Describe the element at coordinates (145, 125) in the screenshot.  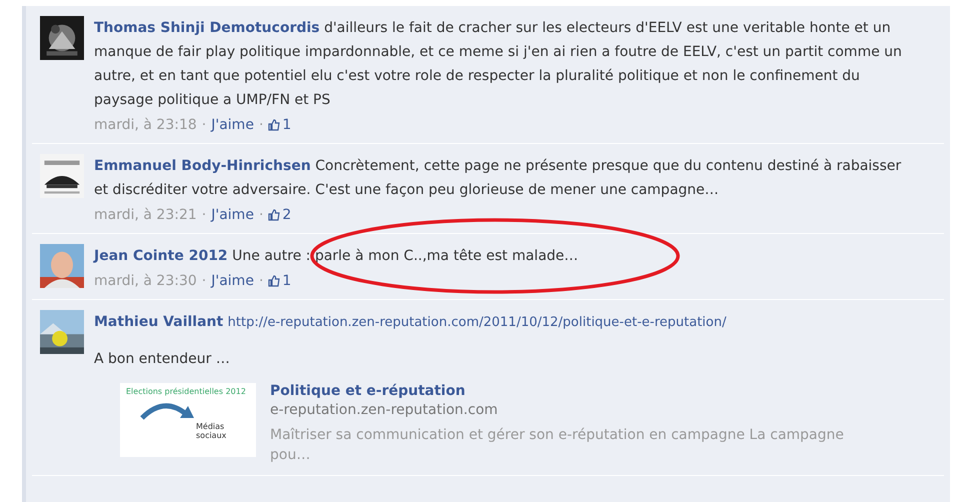
I see `timestamp: mardi, à 23:18` at that location.